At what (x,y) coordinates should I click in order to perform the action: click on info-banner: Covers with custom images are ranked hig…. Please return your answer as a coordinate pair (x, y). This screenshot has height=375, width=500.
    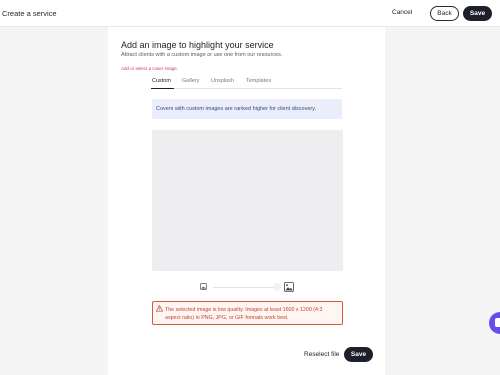
    Looking at the image, I should click on (247, 109).